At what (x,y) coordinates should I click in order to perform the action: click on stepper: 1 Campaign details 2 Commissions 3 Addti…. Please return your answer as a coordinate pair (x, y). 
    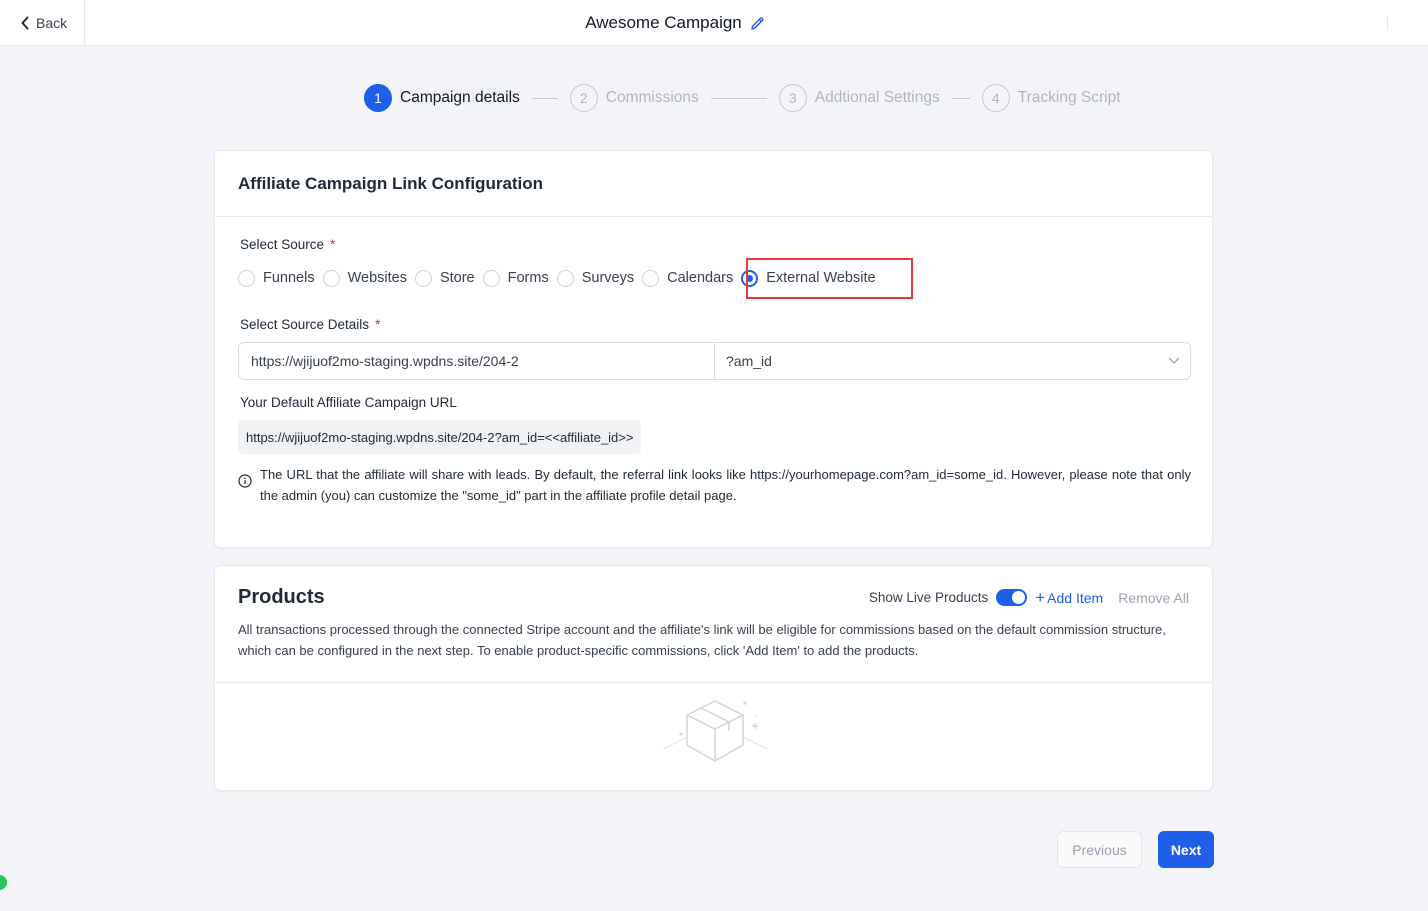
    Looking at the image, I should click on (742, 98).